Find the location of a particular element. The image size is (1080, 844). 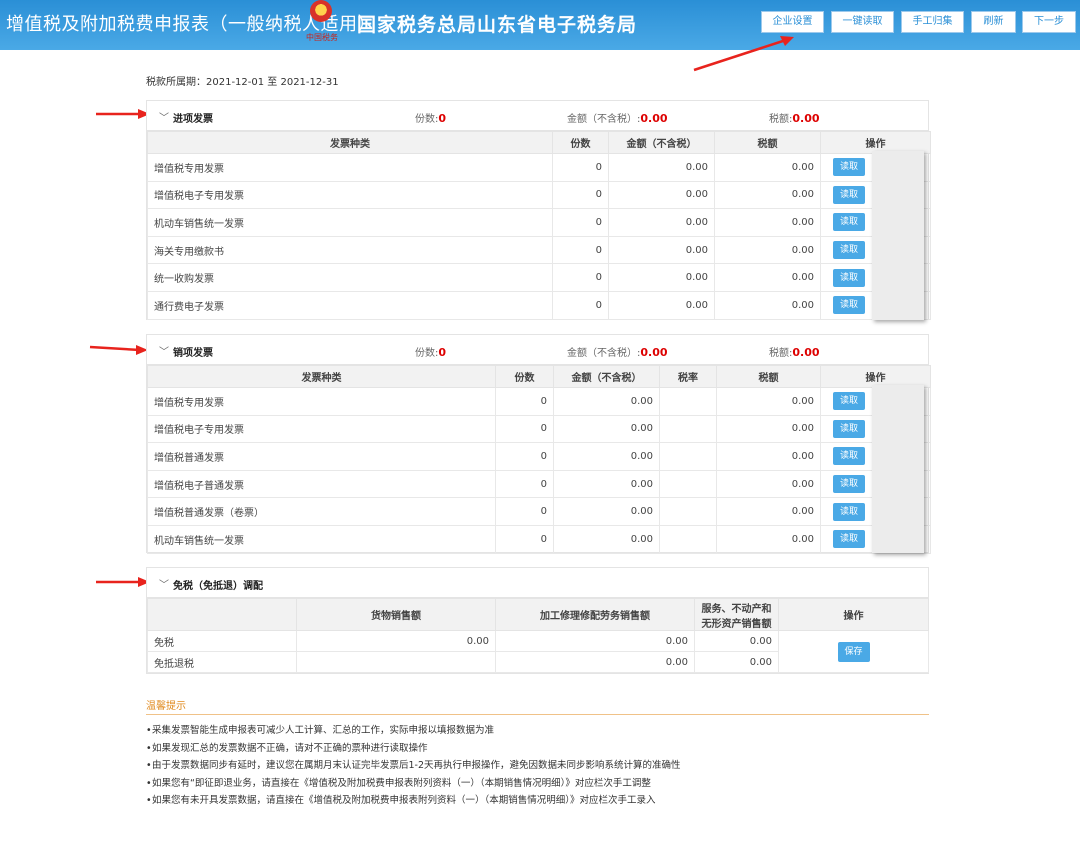

list-item: 采集发票智能生成申报表可减少人工计算、汇总的工作，实际申报以填报数据为准 is located at coordinates (413, 731).